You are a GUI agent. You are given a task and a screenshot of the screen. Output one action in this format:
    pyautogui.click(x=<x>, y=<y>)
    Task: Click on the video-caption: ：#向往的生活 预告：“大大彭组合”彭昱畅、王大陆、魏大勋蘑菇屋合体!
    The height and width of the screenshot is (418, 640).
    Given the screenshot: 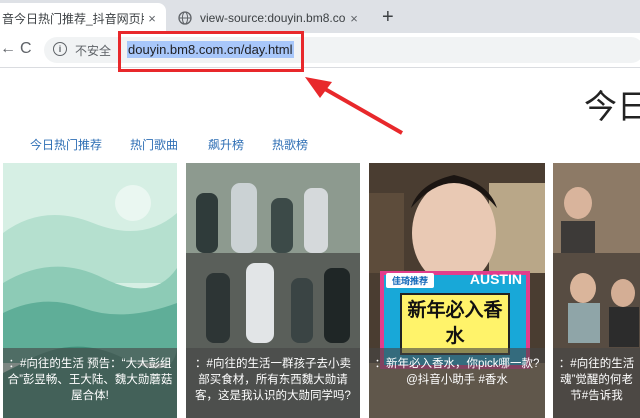 What is the action you would take?
    pyautogui.click(x=90, y=383)
    